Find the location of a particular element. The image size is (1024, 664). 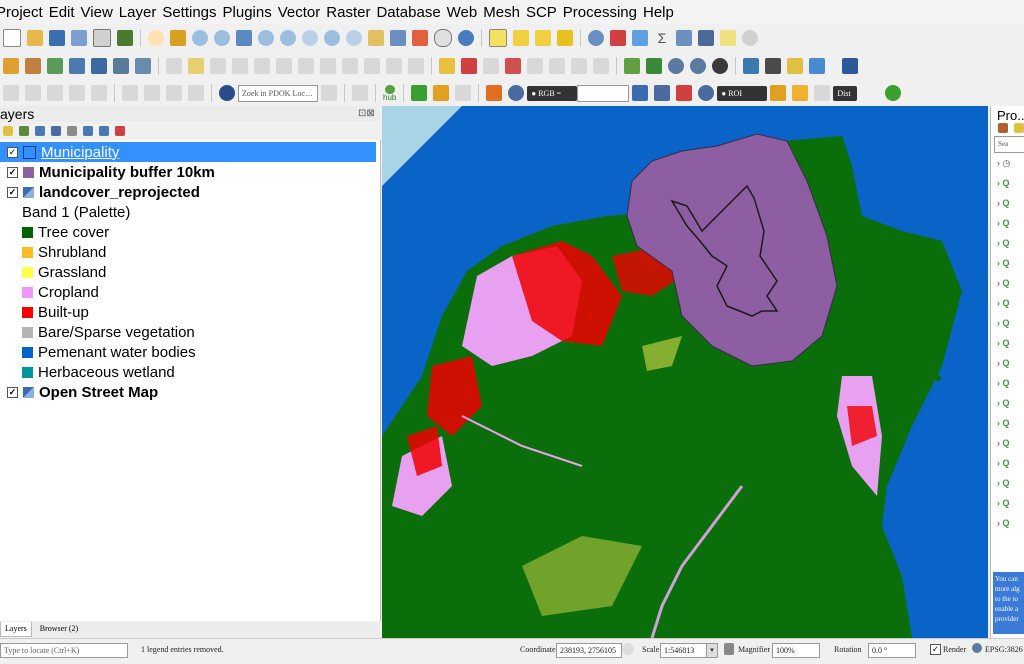

merge-icon is located at coordinates (196, 93).